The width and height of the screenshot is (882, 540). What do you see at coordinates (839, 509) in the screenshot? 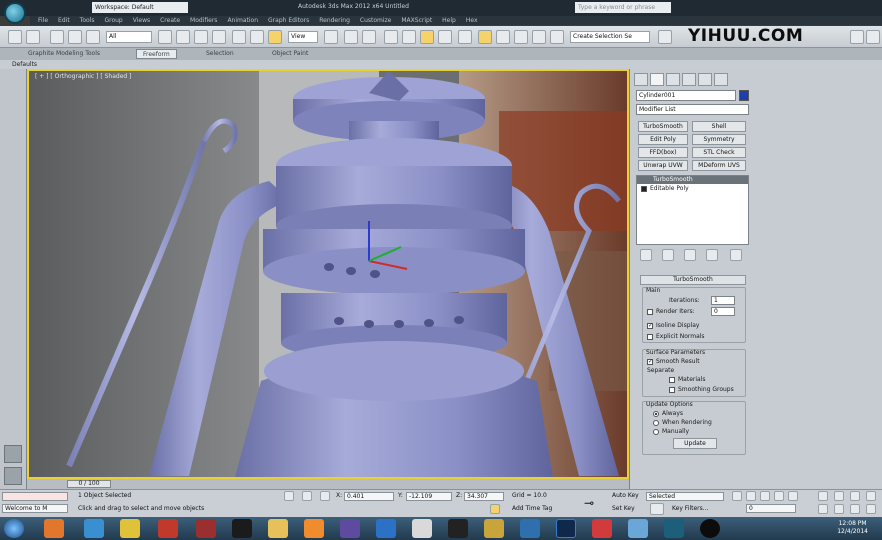
I see `pan-view-icon` at bounding box center [839, 509].